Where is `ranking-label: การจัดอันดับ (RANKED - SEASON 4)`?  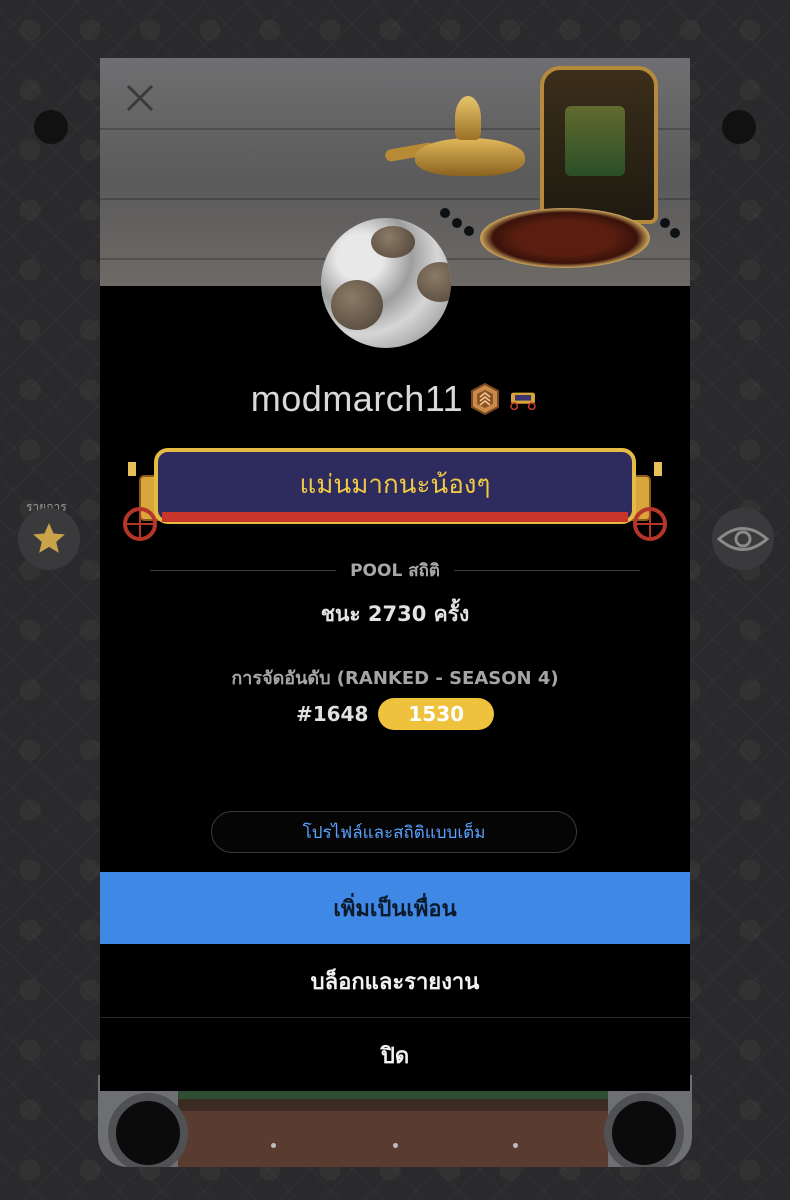
ranking-label: การจัดอันดับ (RANKED - SEASON 4) is located at coordinates (395, 678).